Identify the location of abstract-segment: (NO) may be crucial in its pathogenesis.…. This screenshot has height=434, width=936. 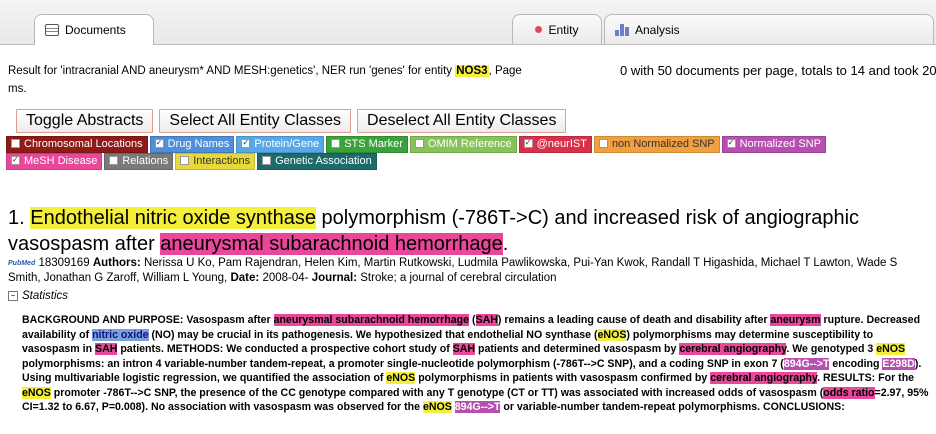
(373, 334).